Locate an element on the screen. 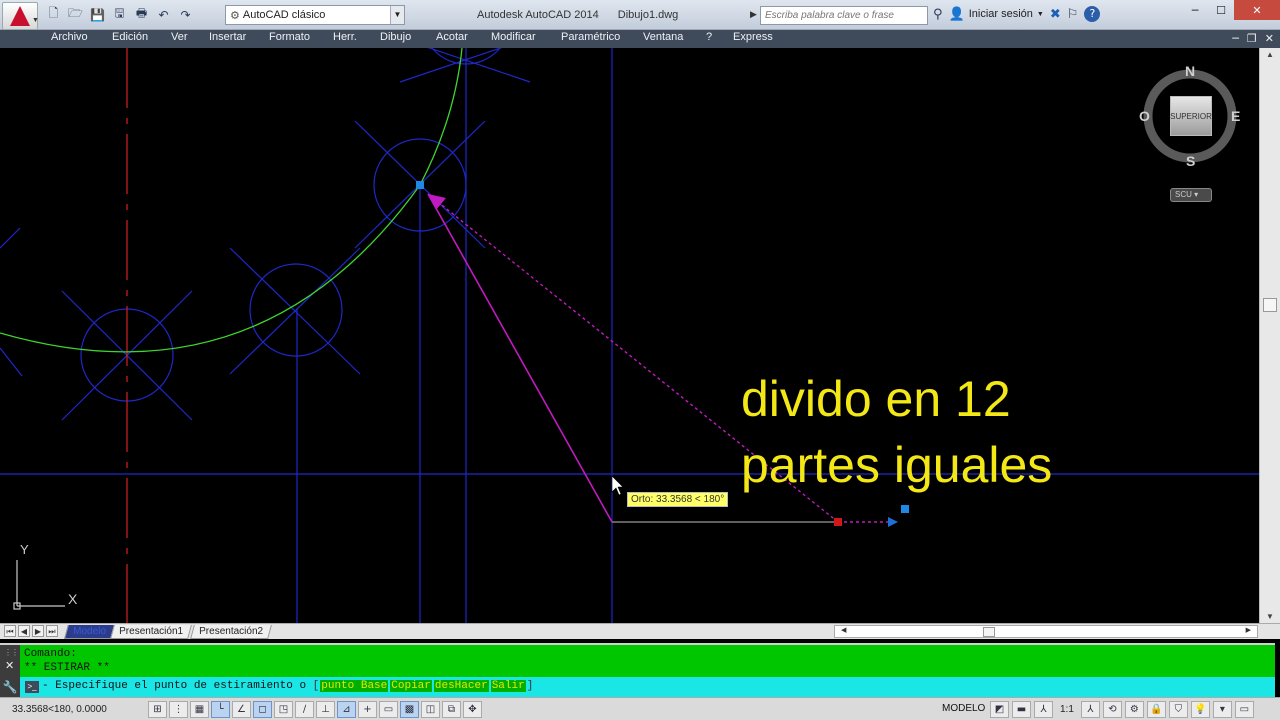  sign-in-button: 👤 Iniciar sesión ▼ is located at coordinates (996, 14).